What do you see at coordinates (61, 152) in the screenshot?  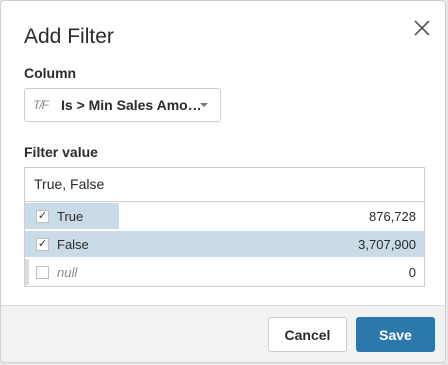 I see `filter-value-label: Filter value` at bounding box center [61, 152].